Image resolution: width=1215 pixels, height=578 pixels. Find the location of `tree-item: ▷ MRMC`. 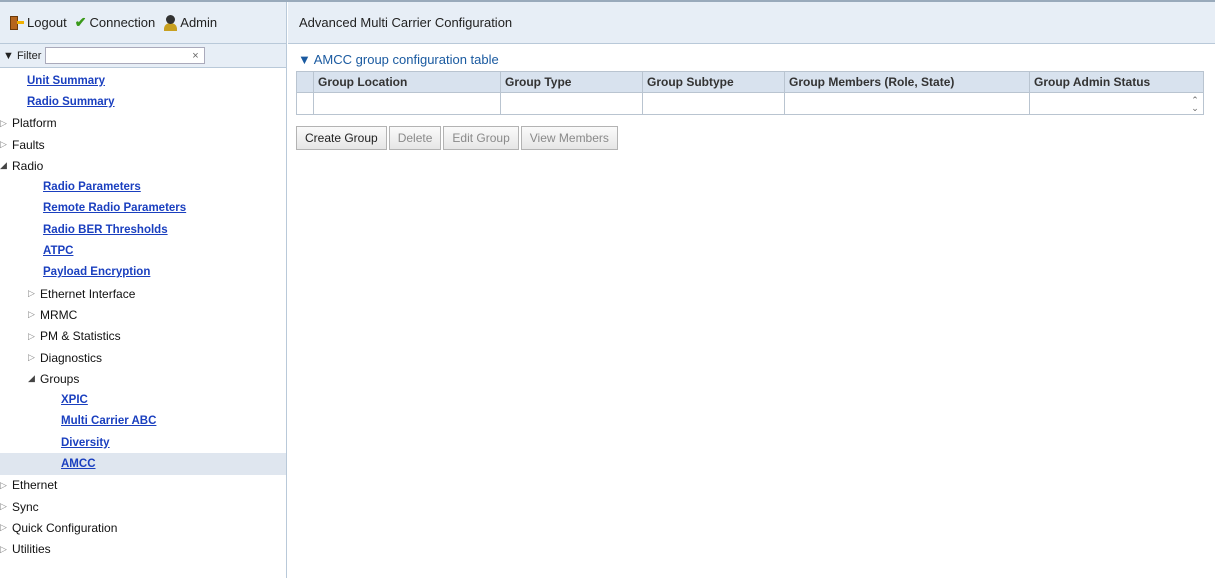

tree-item: ▷ MRMC is located at coordinates (143, 314).